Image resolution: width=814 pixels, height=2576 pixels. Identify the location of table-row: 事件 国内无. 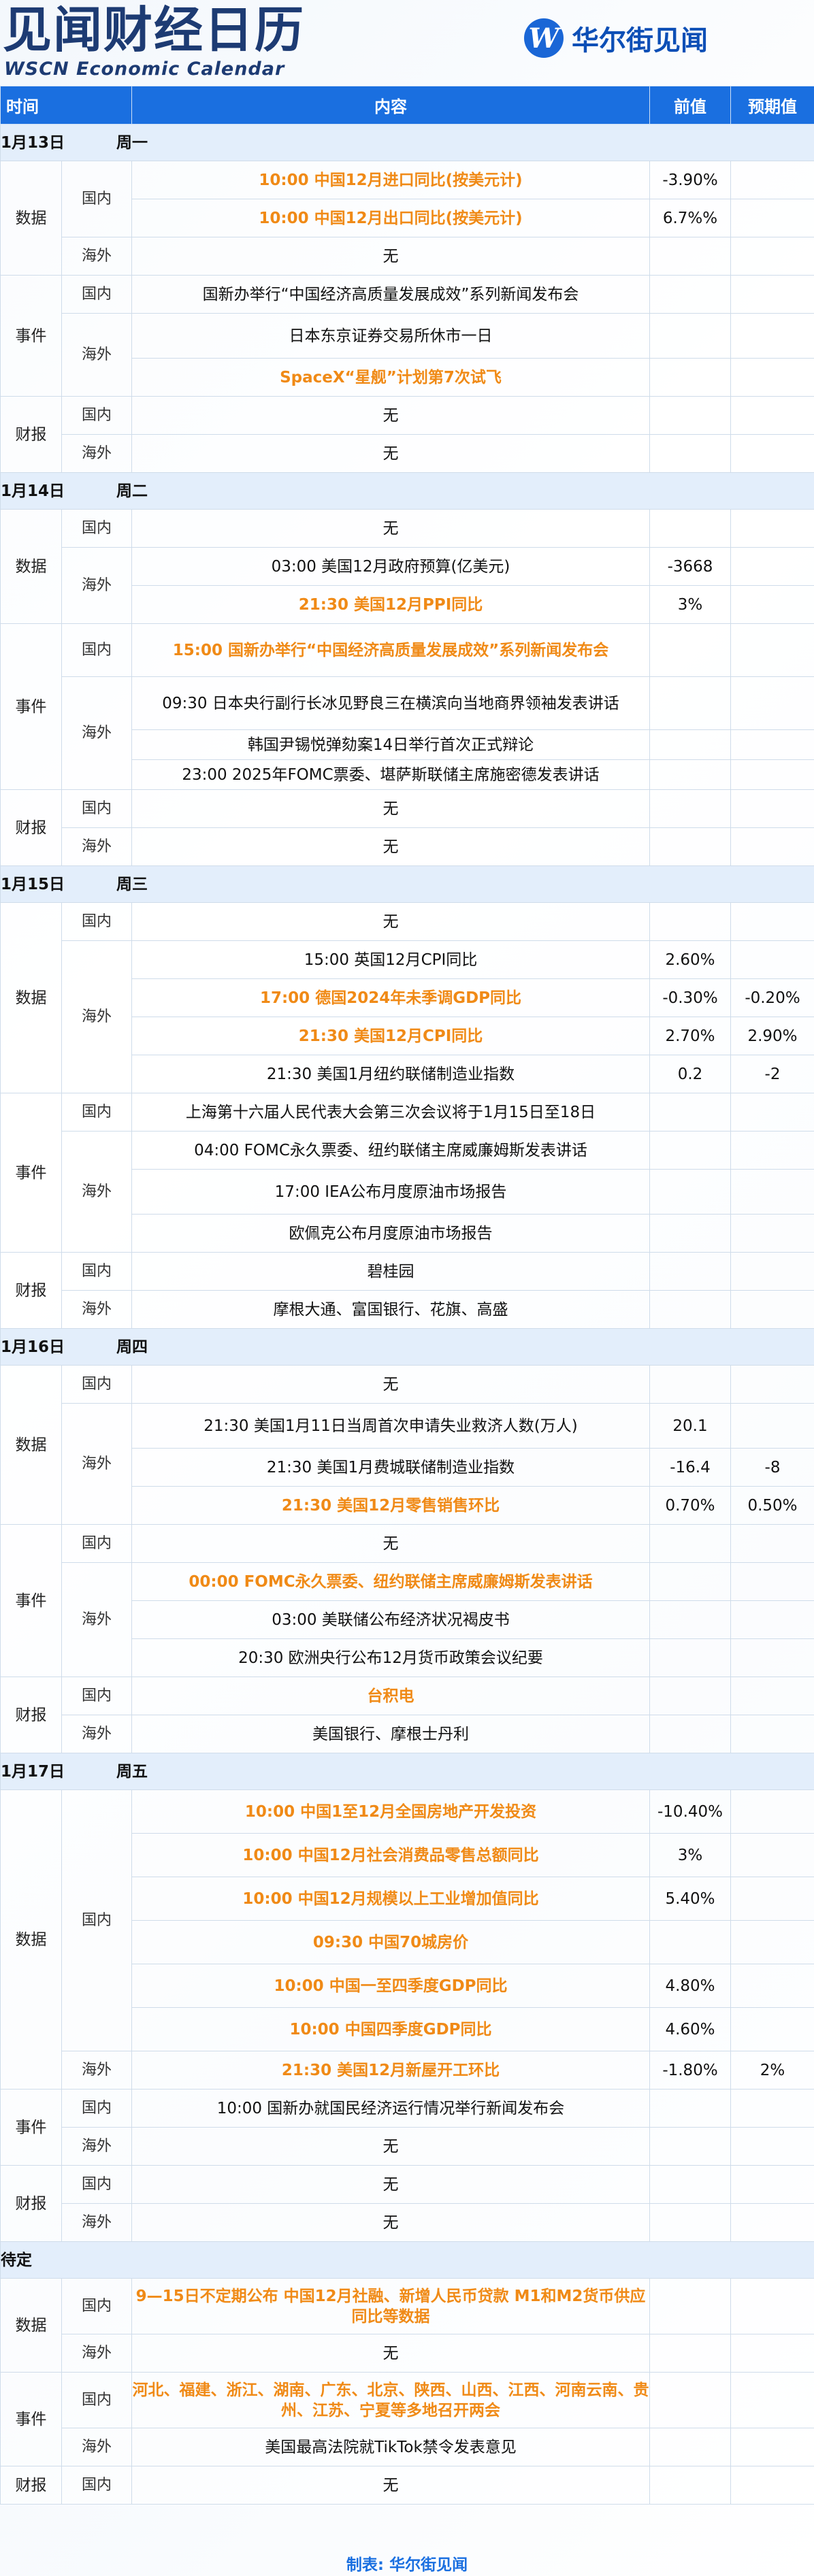
(407, 1601).